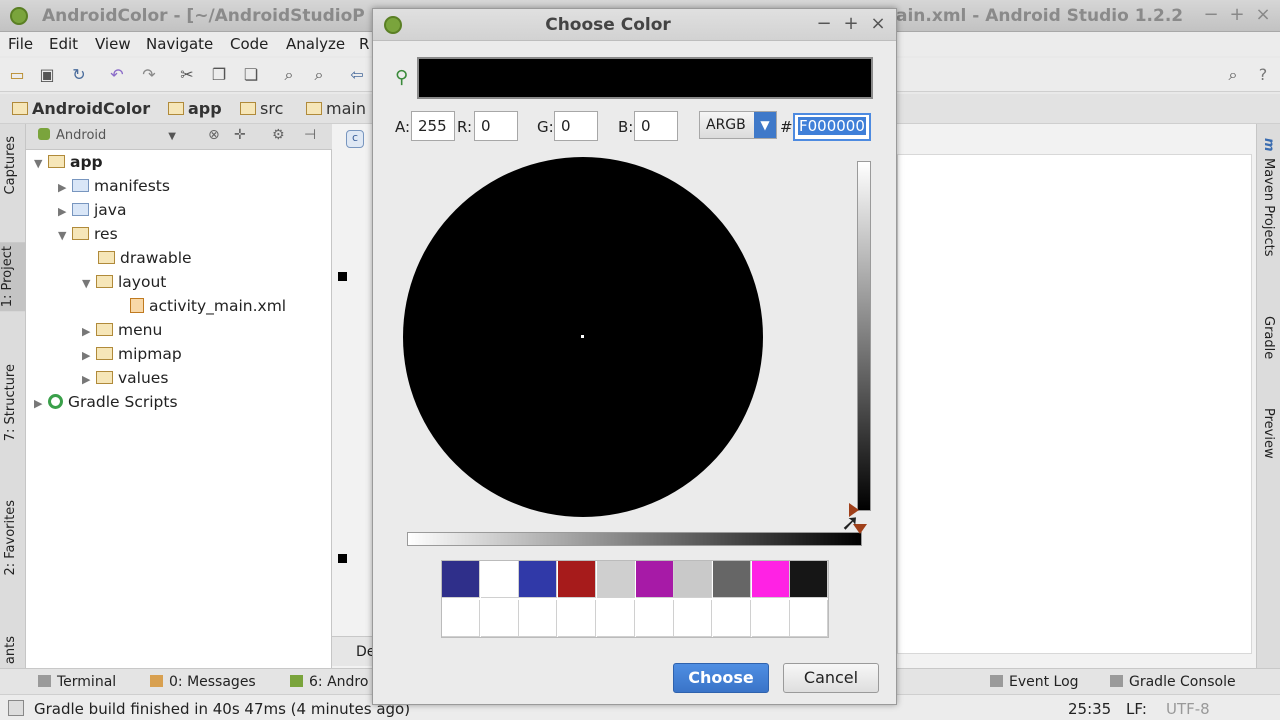  What do you see at coordinates (576, 126) in the screenshot?
I see `green-field` at bounding box center [576, 126].